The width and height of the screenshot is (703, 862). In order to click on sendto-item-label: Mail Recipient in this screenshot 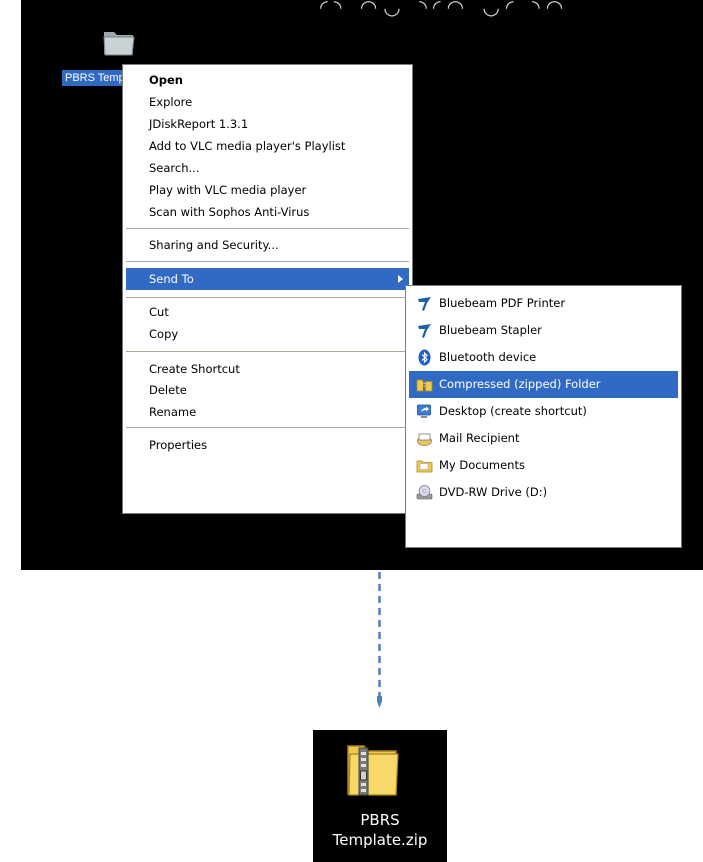, I will do `click(479, 438)`.